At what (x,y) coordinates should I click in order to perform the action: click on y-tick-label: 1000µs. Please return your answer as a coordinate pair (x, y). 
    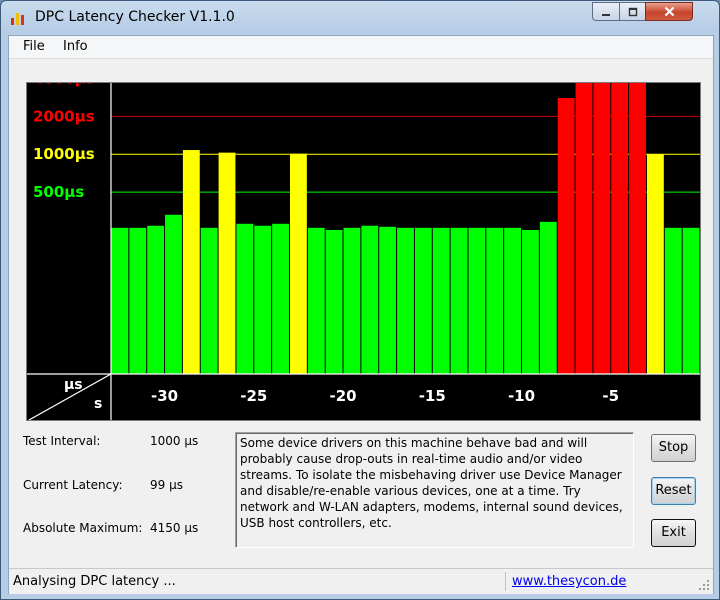
    Looking at the image, I should click on (64, 154).